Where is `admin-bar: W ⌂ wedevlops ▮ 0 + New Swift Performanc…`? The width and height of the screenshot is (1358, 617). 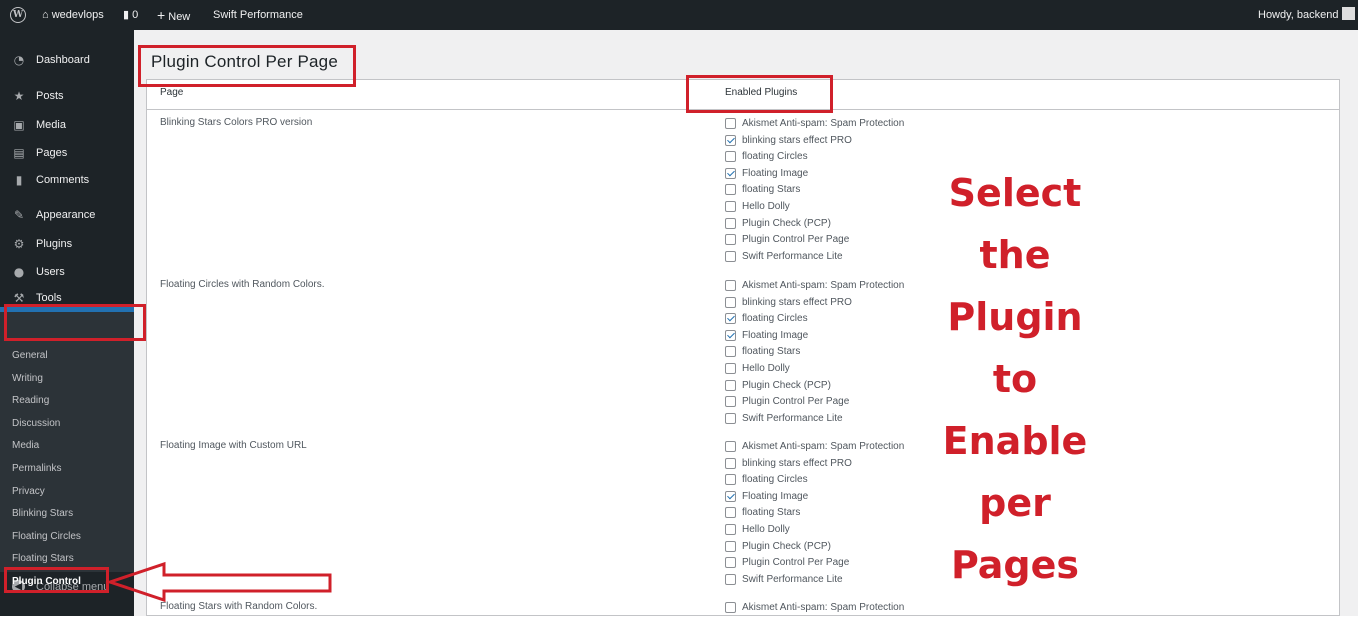
admin-bar: W ⌂ wedevlops ▮ 0 + New Swift Performanc… is located at coordinates (679, 15).